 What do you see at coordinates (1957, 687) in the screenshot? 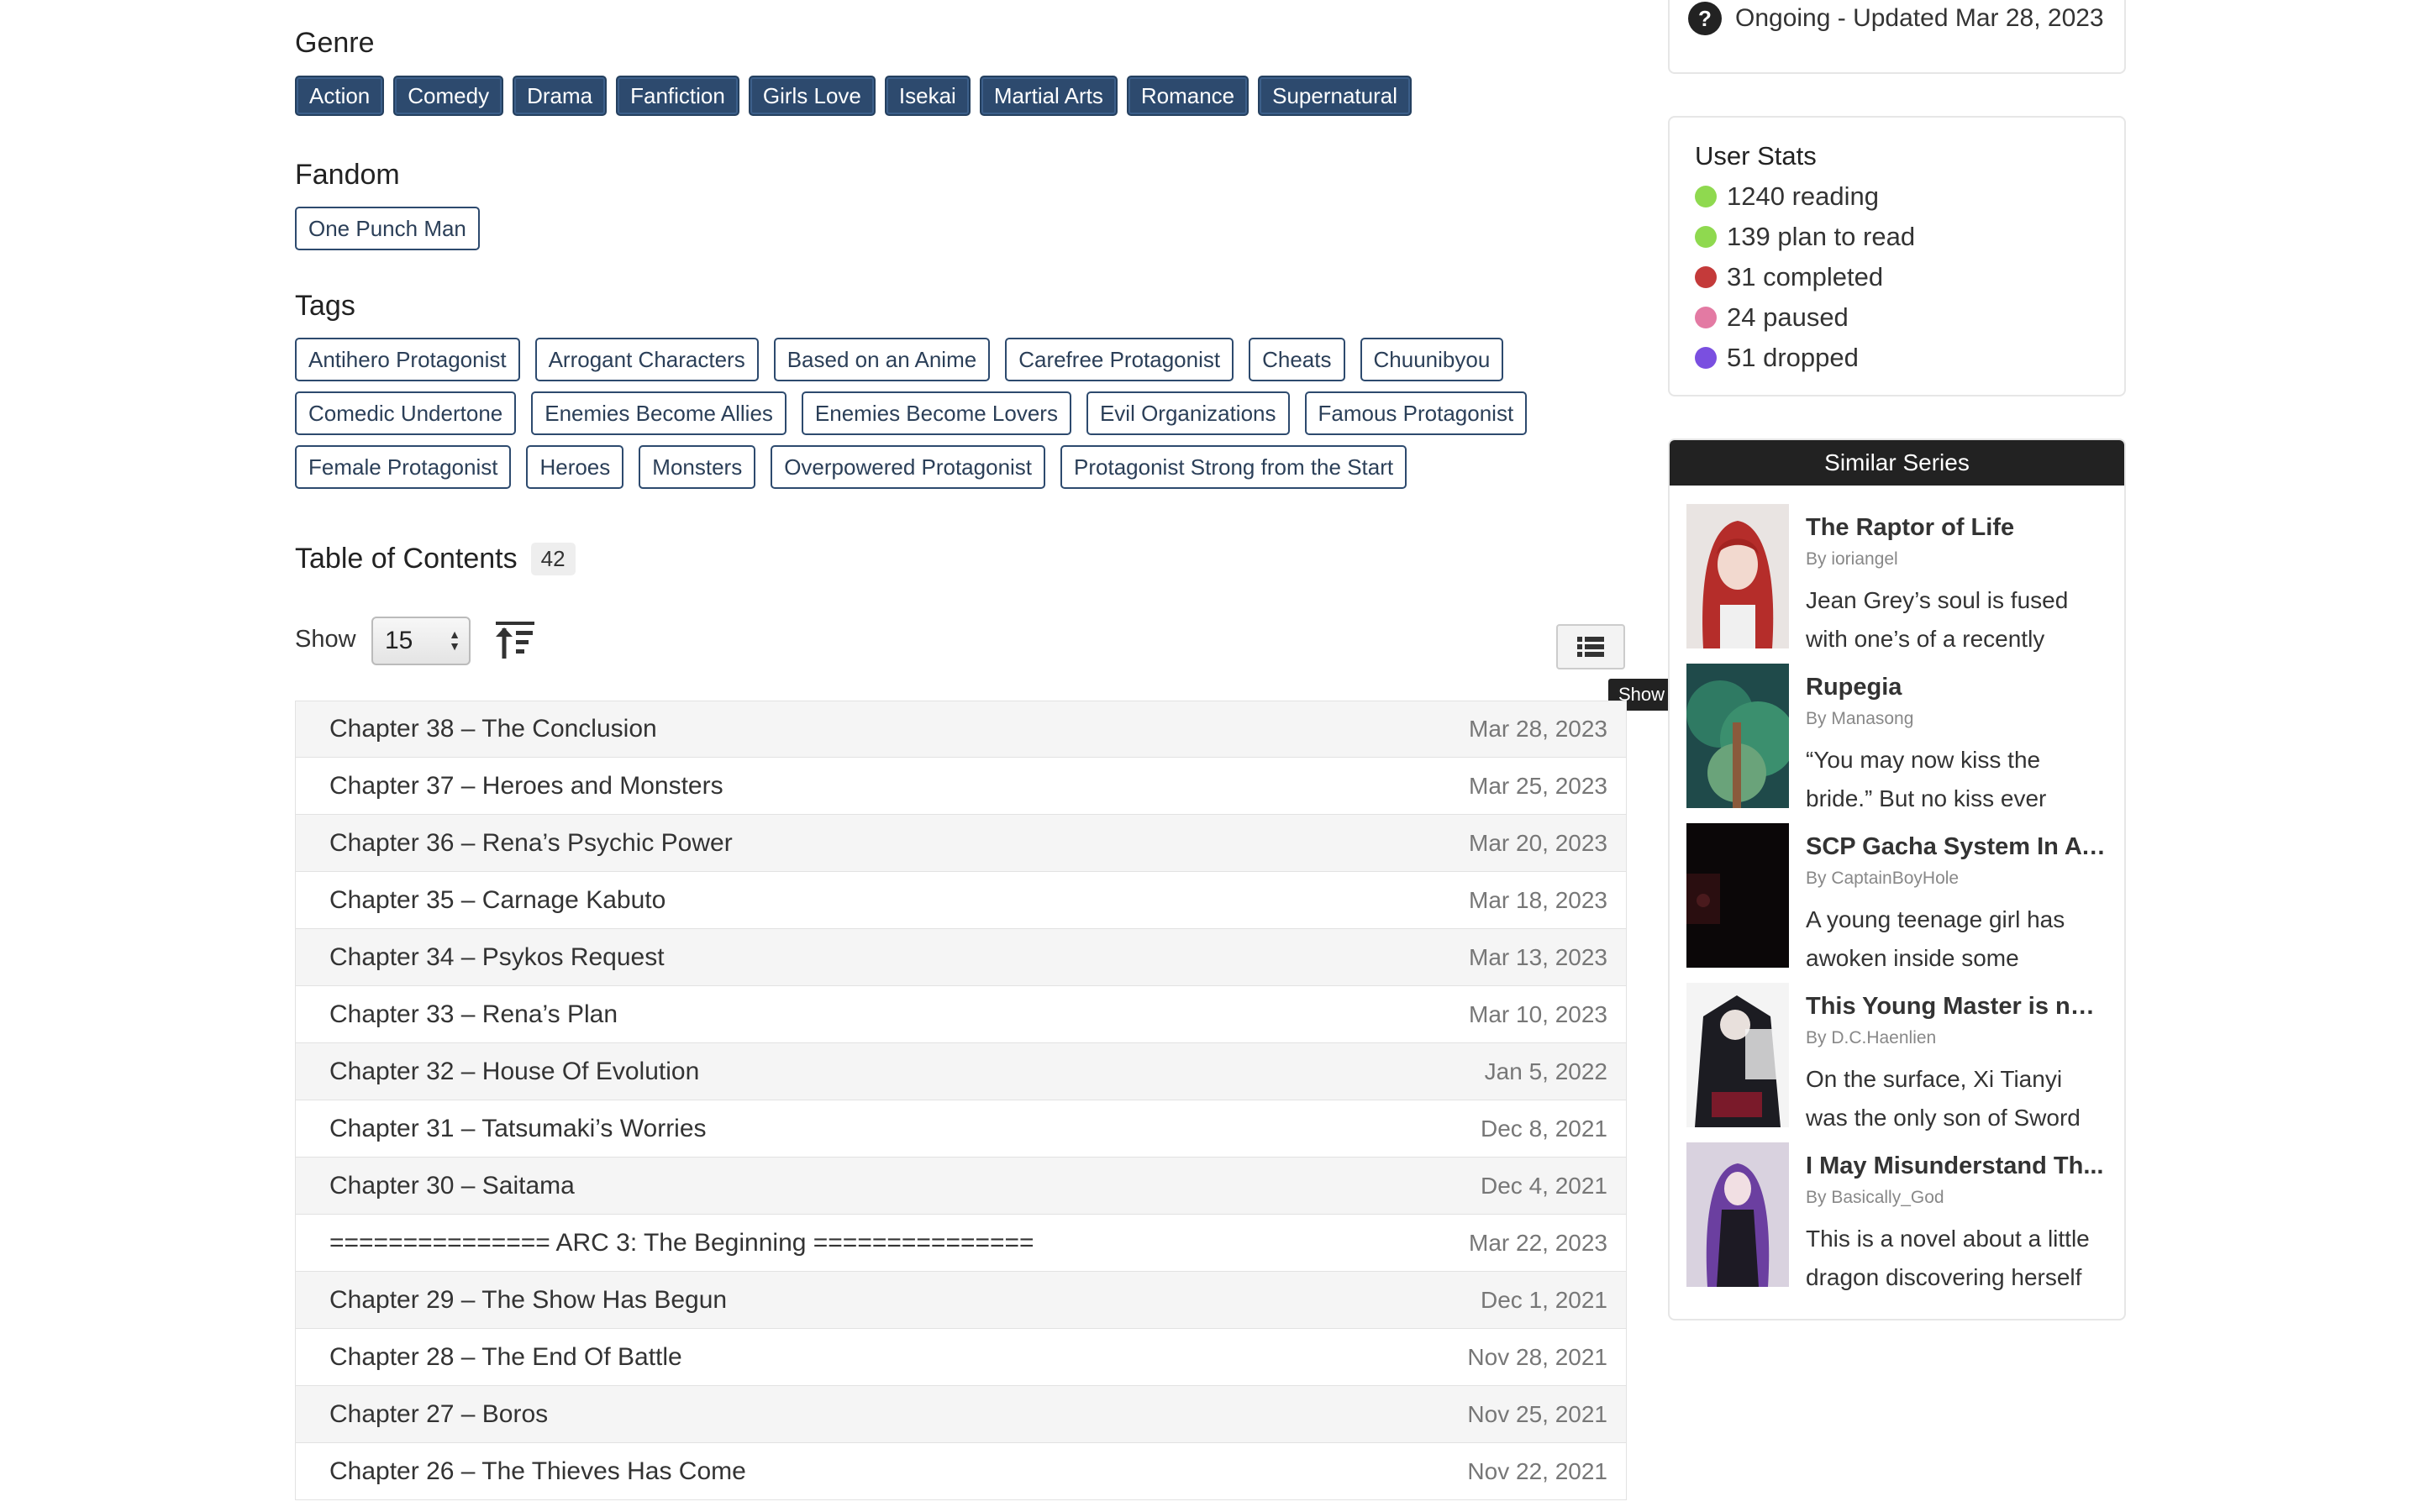
I see `series-title: Rupegia` at bounding box center [1957, 687].